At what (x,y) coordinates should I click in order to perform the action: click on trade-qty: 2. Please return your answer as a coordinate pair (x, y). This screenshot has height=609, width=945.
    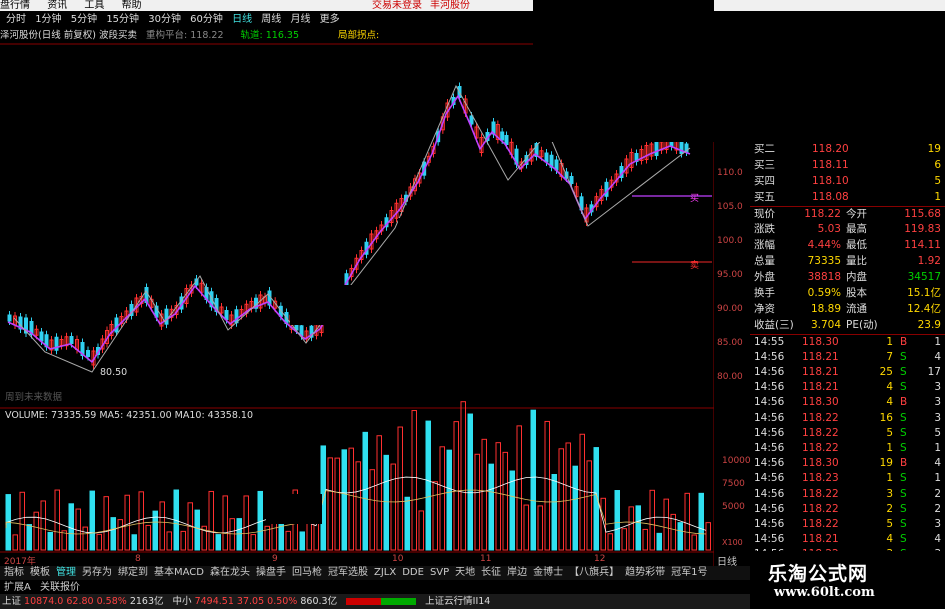
    Looking at the image, I should click on (889, 508).